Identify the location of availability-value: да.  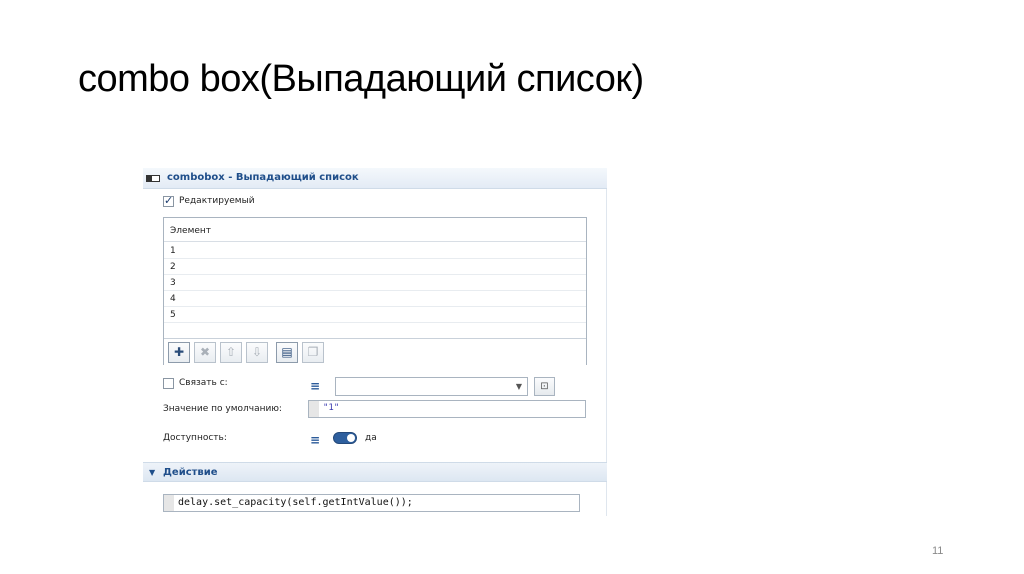
(371, 438).